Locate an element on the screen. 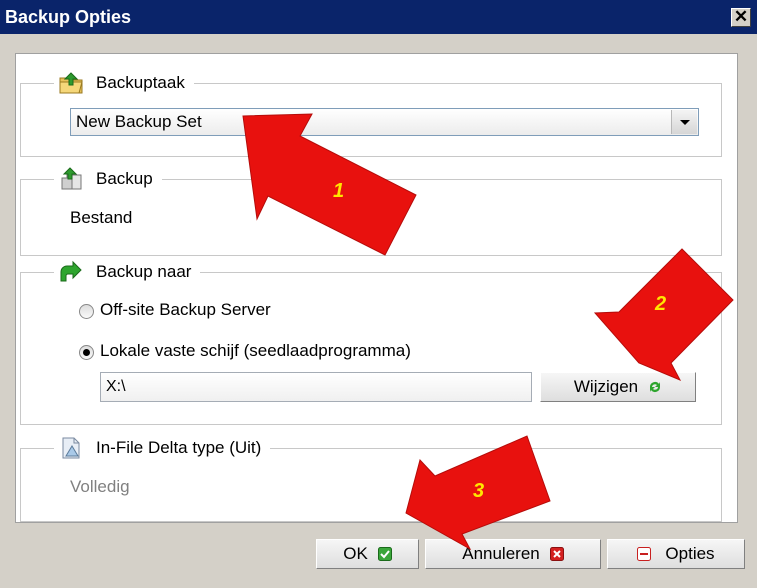 This screenshot has width=757, height=588. backup-task-legend: Backuptaak is located at coordinates (124, 83).